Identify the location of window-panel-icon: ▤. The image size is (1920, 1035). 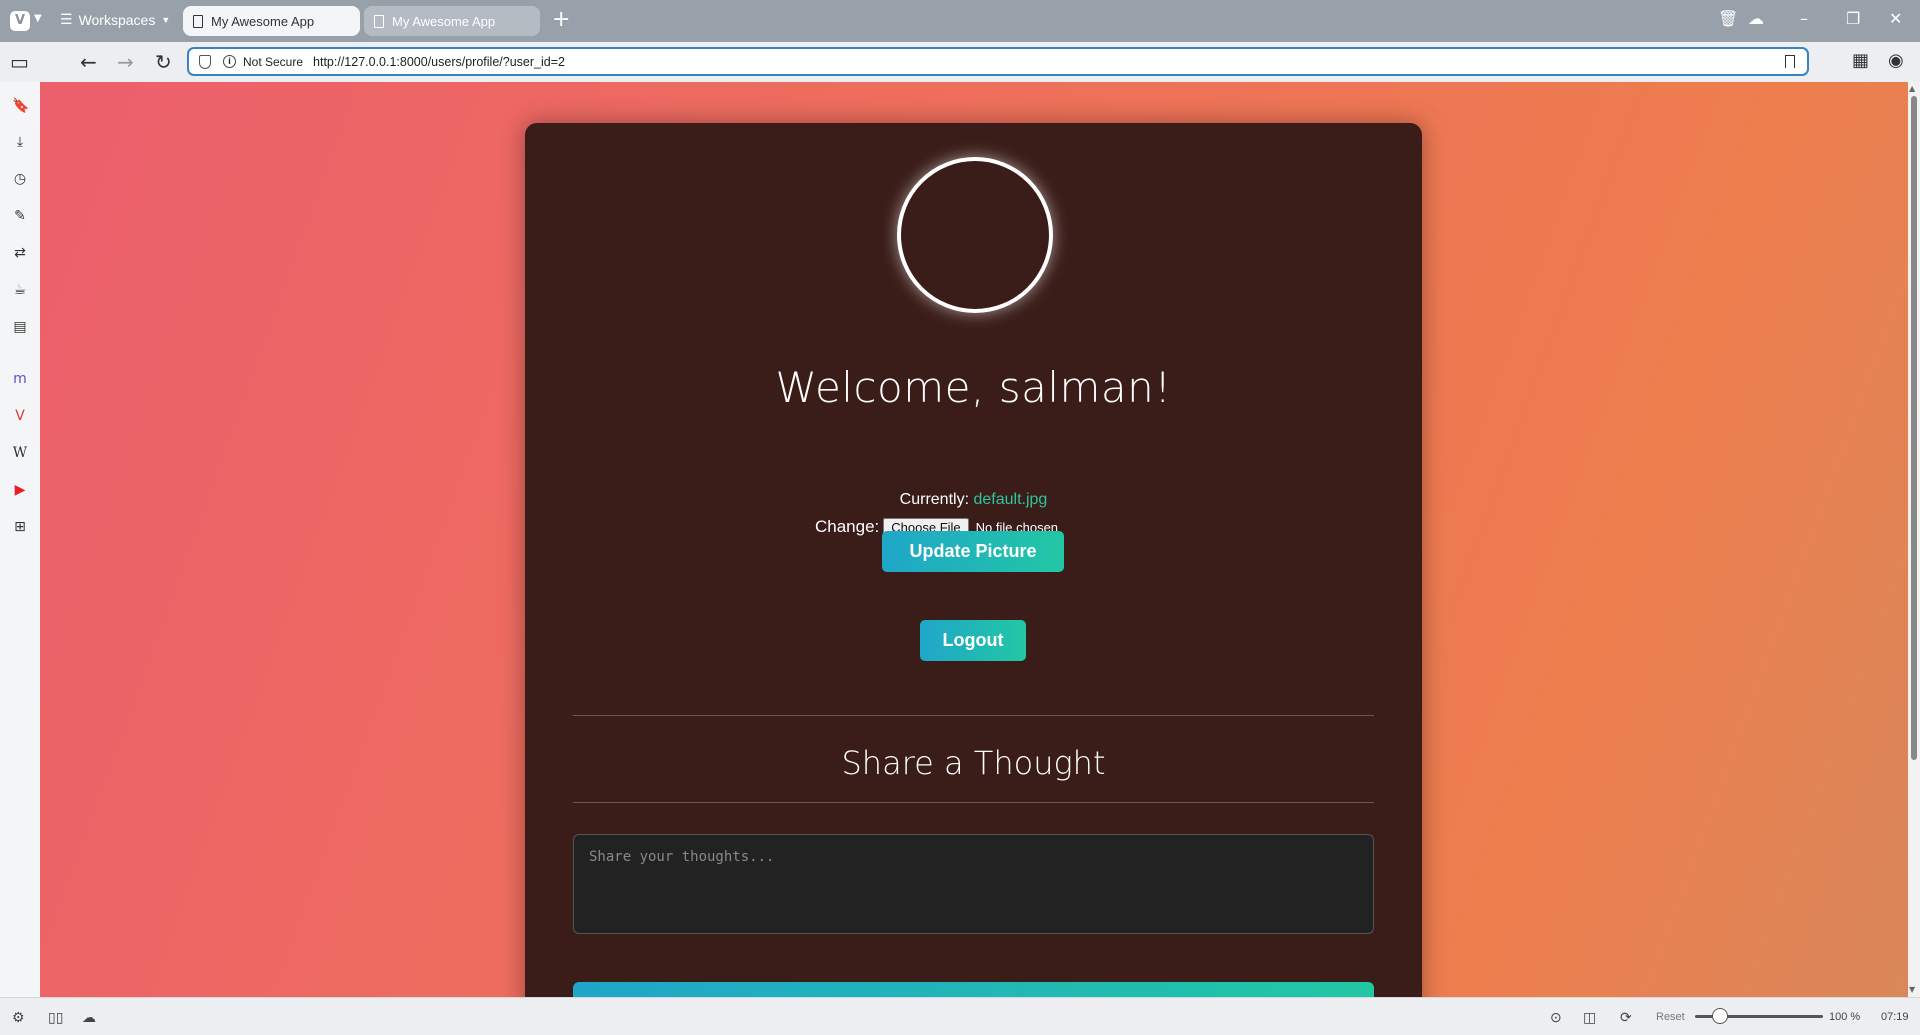
(20, 327).